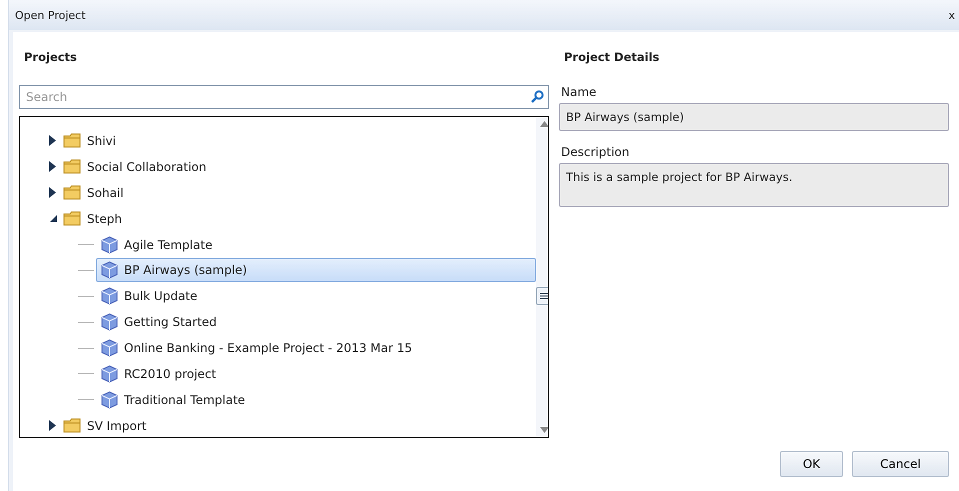 This screenshot has height=491, width=959. What do you see at coordinates (544, 124) in the screenshot?
I see `scroll-up-icon` at bounding box center [544, 124].